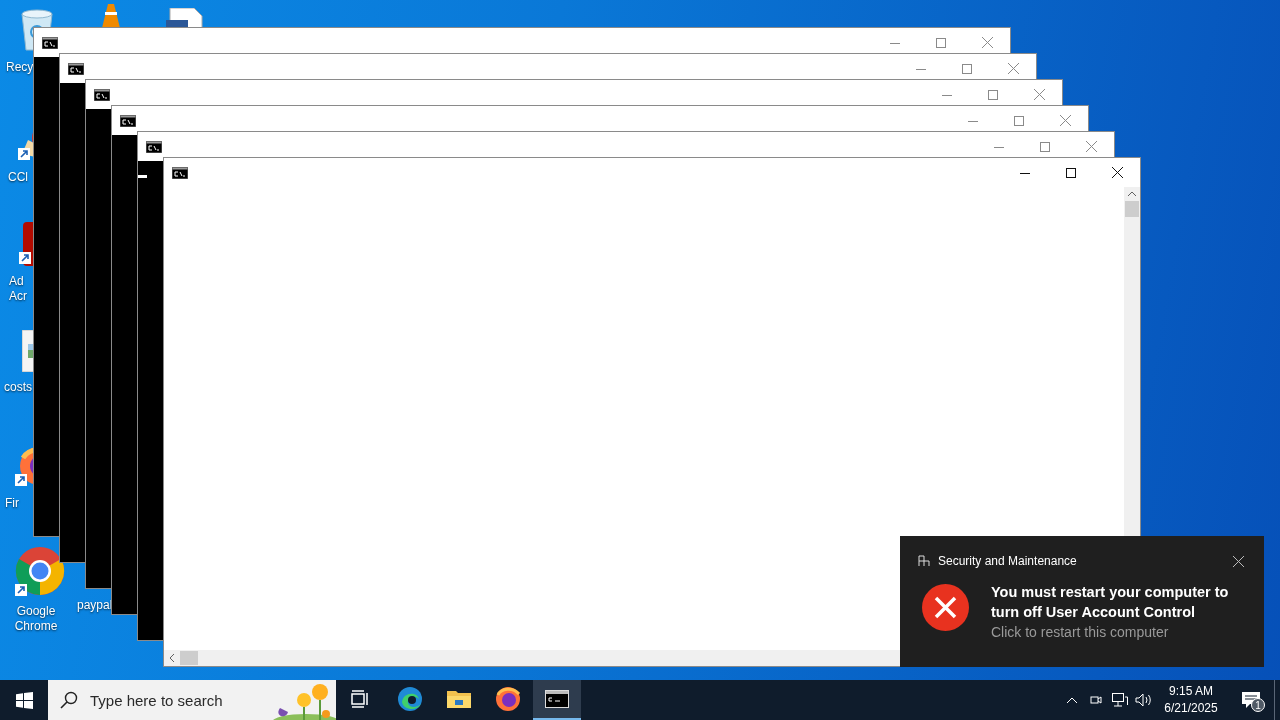  Describe the element at coordinates (1008, 561) in the screenshot. I see `notification-source: Security and Maintenance` at that location.